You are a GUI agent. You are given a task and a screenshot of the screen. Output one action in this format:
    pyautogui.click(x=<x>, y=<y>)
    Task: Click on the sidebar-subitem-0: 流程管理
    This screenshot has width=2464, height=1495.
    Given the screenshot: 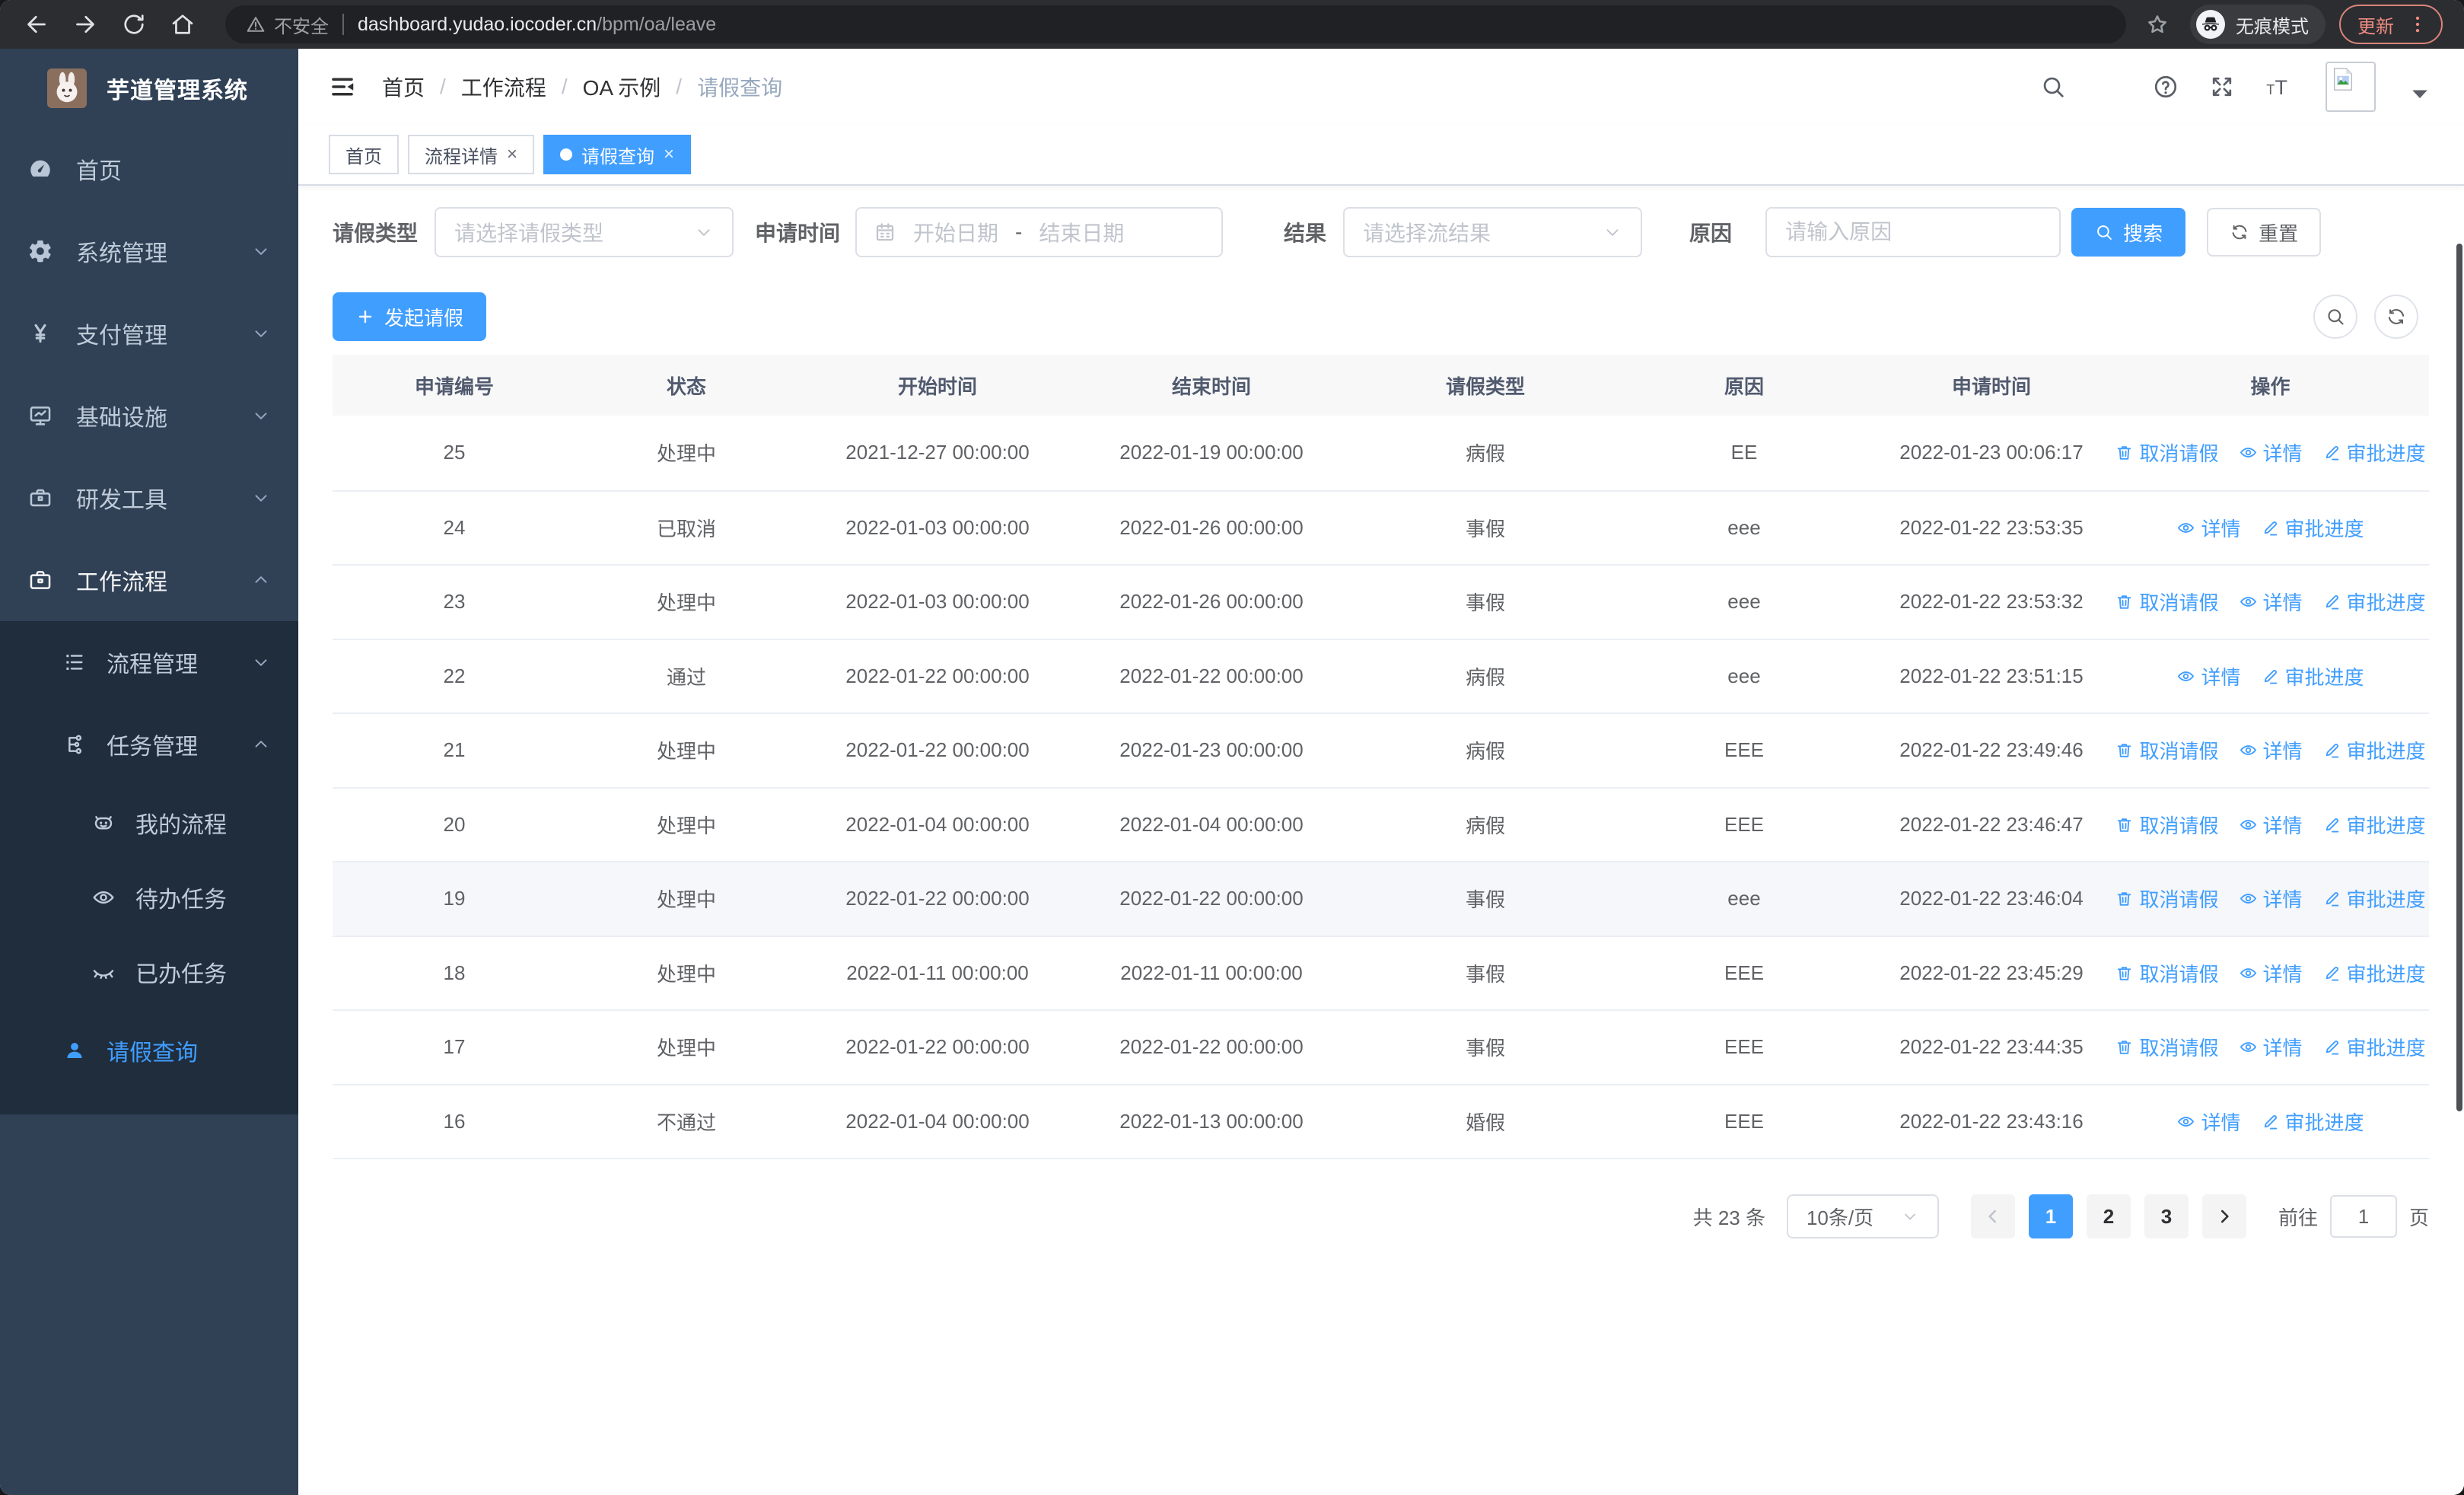 What is the action you would take?
    pyautogui.click(x=149, y=662)
    